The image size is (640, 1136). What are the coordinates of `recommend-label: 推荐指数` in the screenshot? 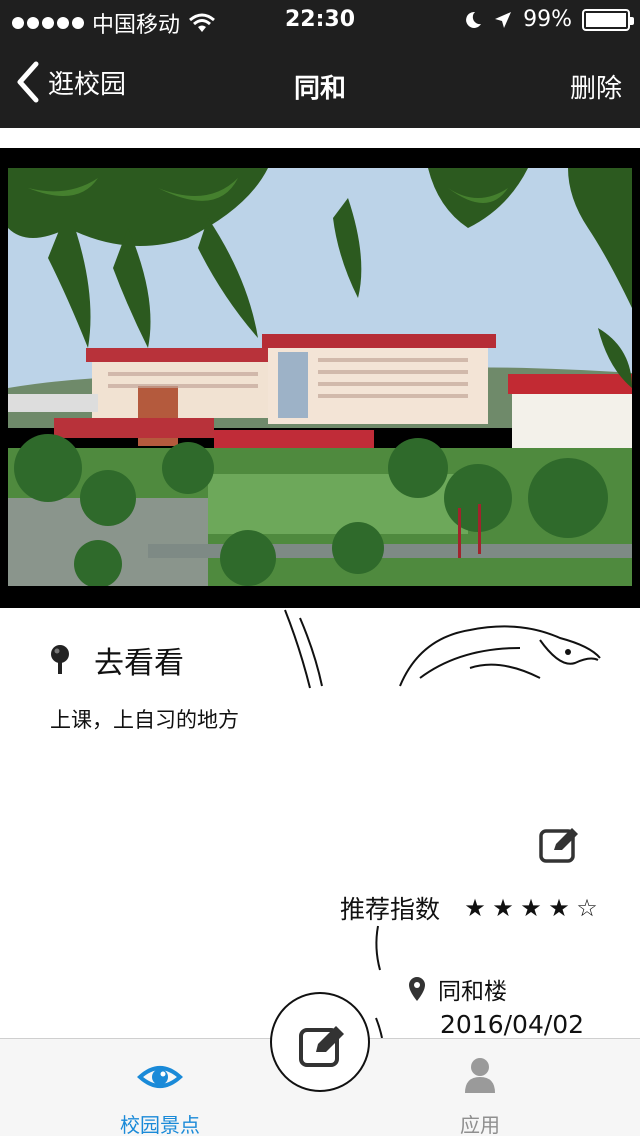 It's located at (390, 909).